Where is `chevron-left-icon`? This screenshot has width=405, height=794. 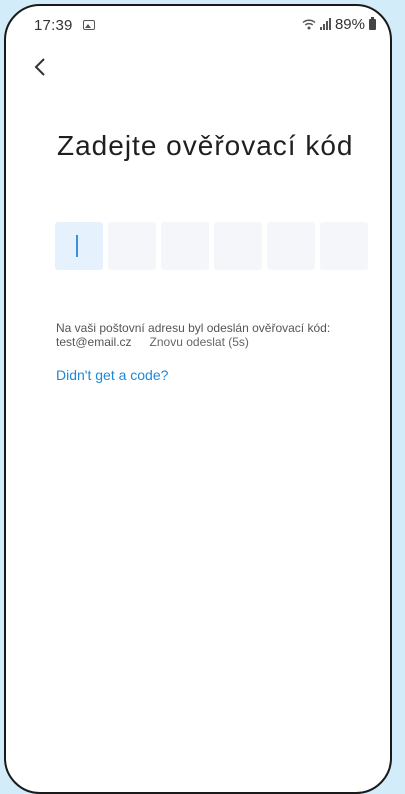
chevron-left-icon is located at coordinates (39, 67).